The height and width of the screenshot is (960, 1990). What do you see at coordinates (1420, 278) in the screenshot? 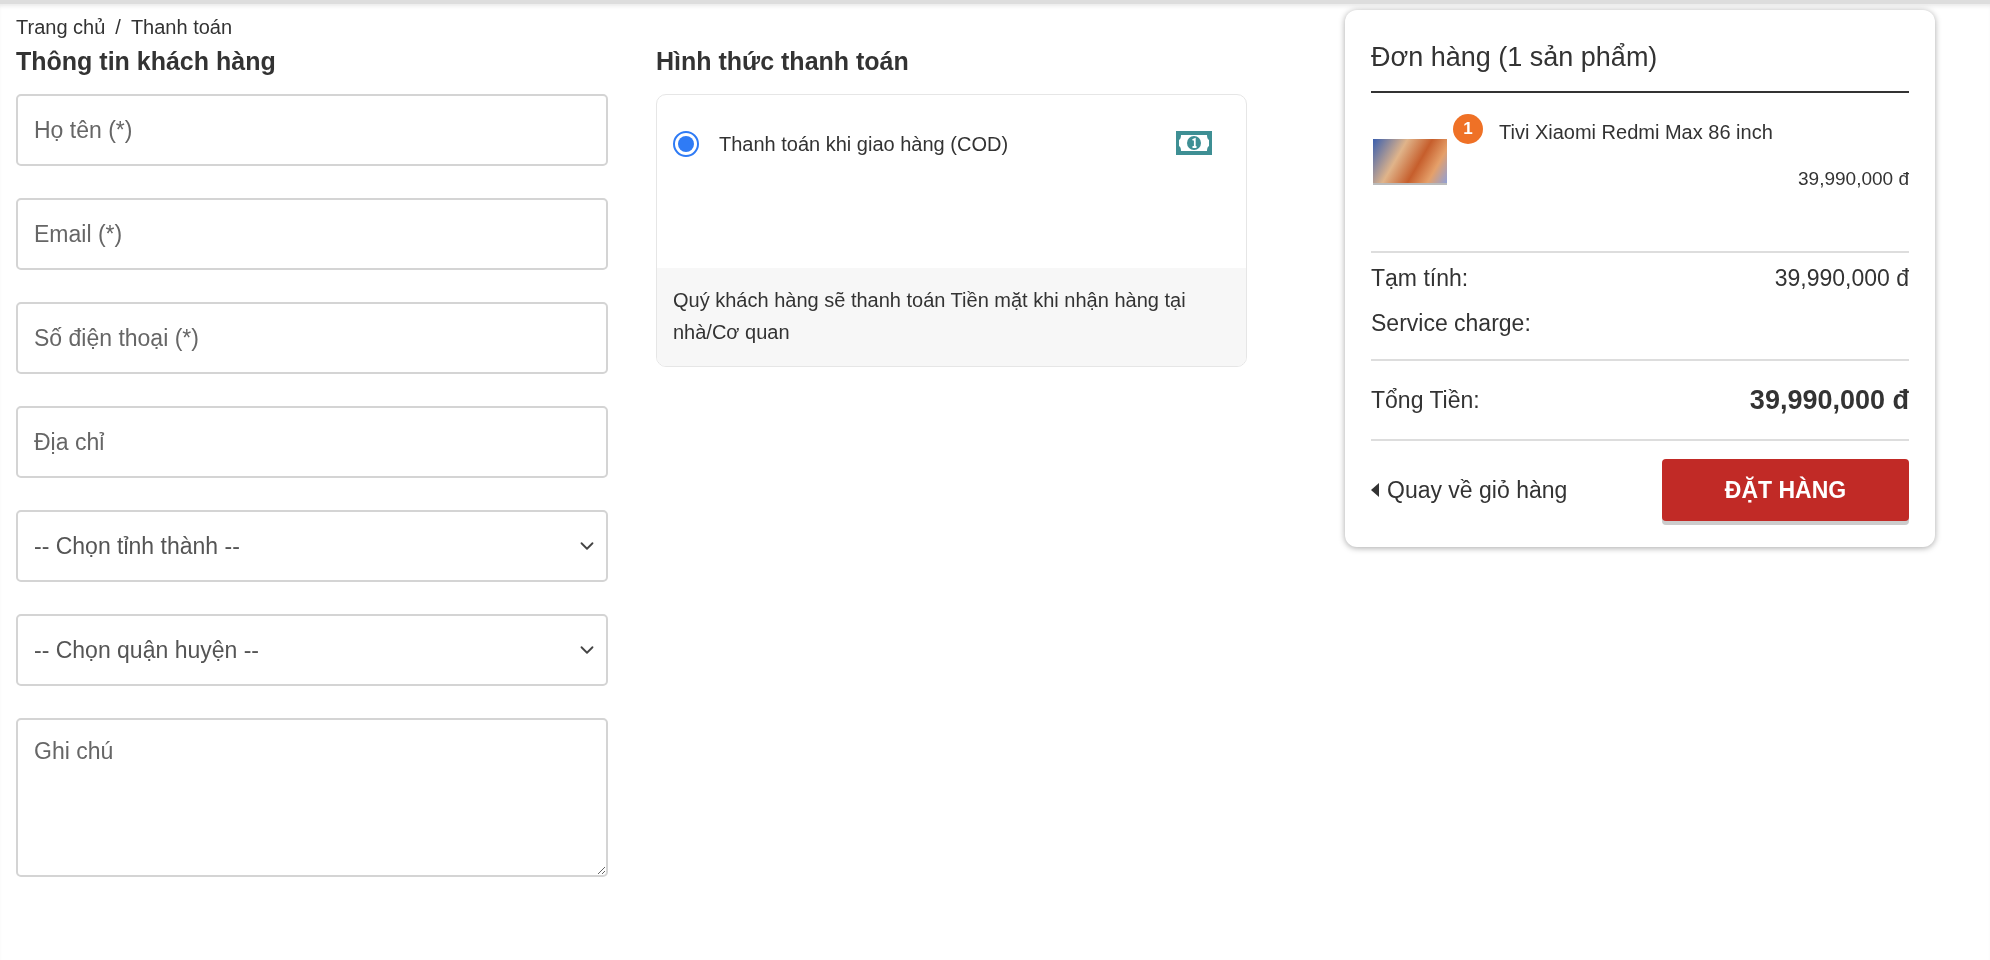
I see `subtotal-label: Tạm tính:` at bounding box center [1420, 278].